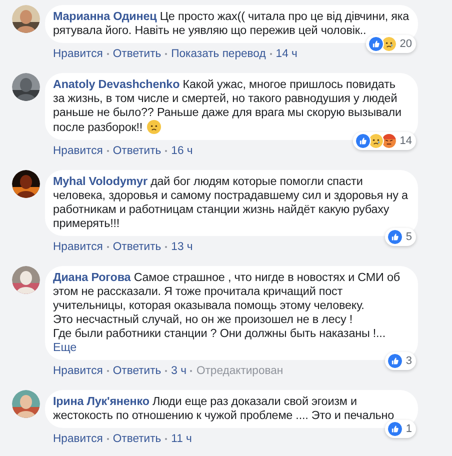 The height and width of the screenshot is (456, 452). I want to click on edited-label: Отредактирован, so click(240, 371).